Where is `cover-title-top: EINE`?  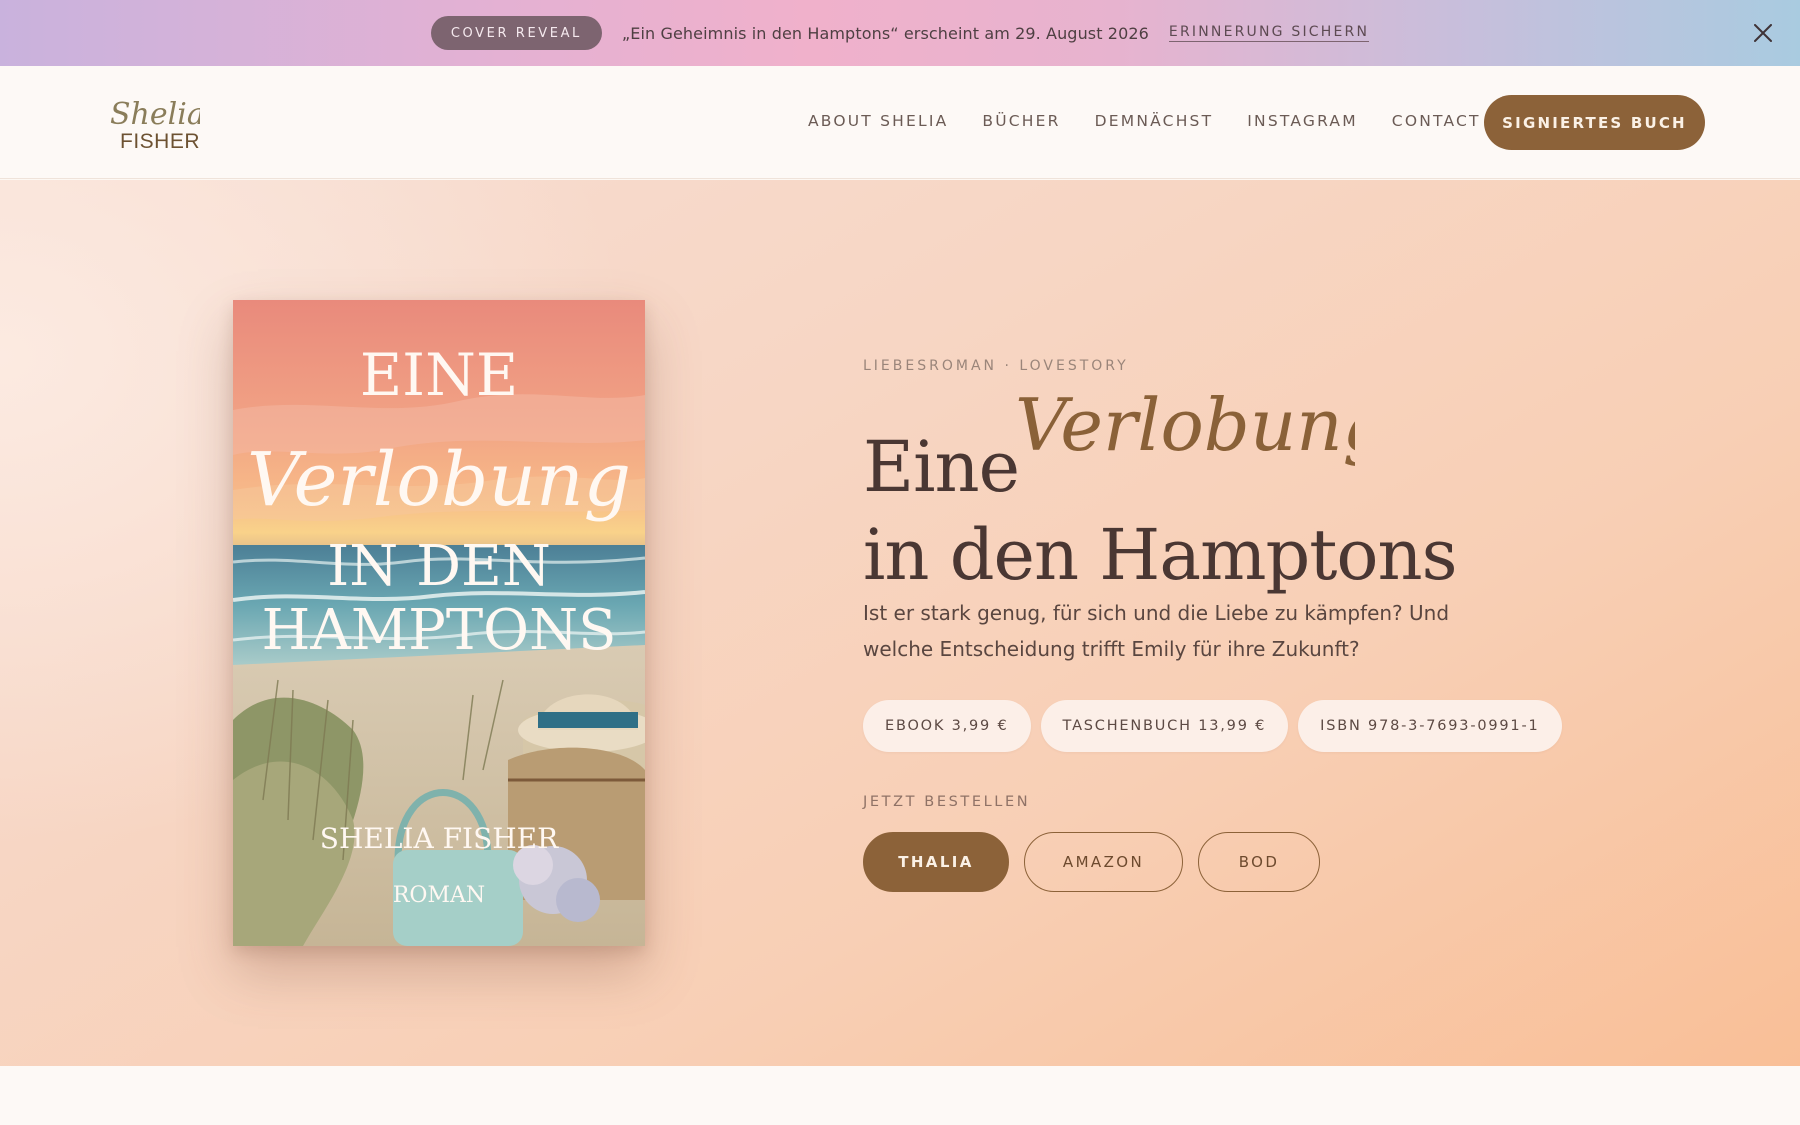
cover-title-top: EINE is located at coordinates (439, 375).